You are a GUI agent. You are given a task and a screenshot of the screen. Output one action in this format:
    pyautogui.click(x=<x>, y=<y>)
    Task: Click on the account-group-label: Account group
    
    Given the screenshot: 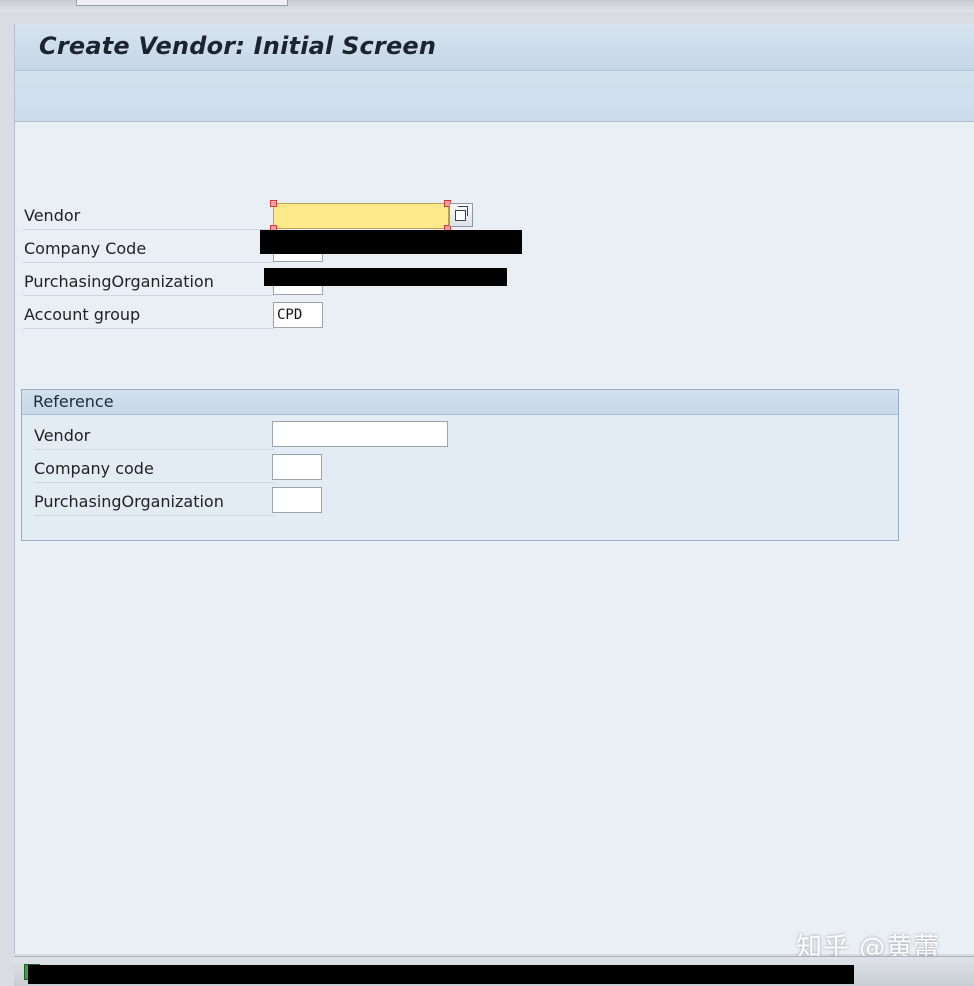 What is the action you would take?
    pyautogui.click(x=148, y=313)
    